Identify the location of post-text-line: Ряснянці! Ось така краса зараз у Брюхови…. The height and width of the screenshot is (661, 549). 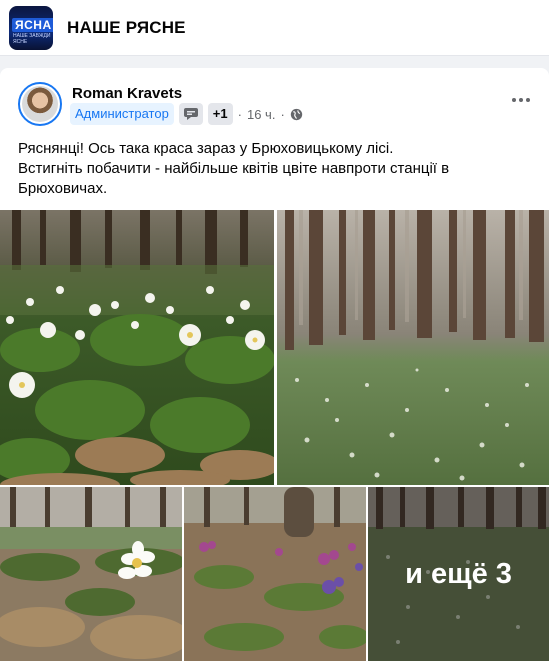
(206, 148).